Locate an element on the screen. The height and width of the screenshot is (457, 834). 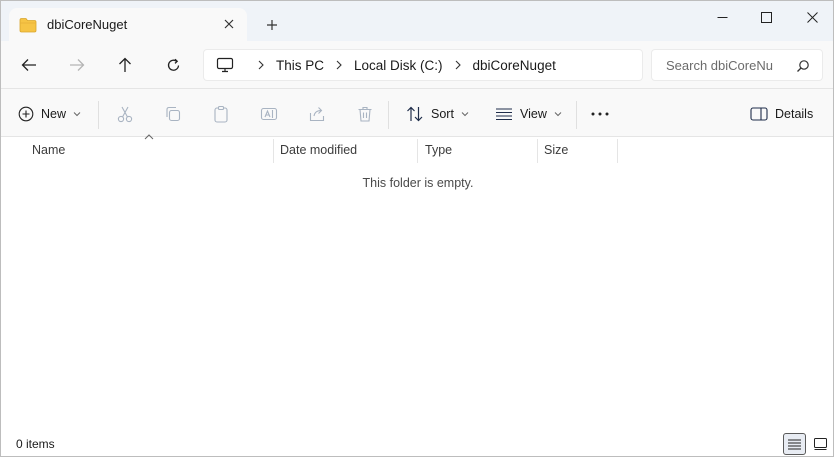
column-header: Name Date modified Type Size is located at coordinates (417, 148).